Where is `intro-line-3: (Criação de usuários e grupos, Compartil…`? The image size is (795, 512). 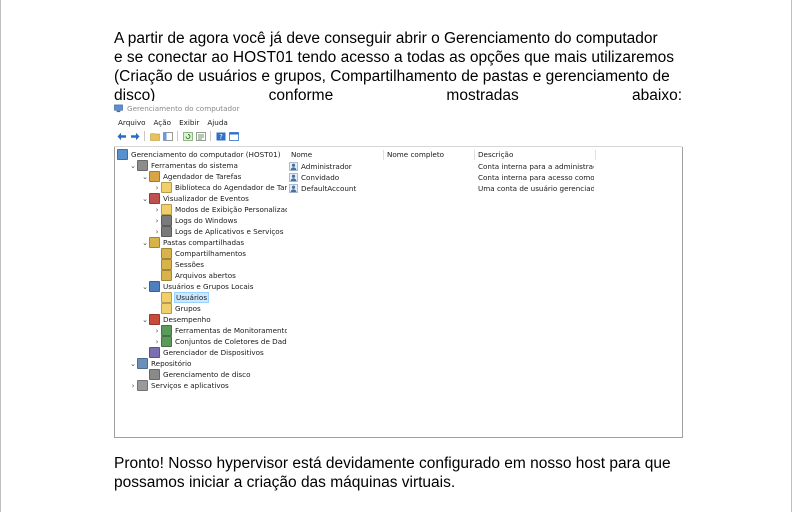
intro-line-3: (Criação de usuários e grupos, Compartil… is located at coordinates (392, 76).